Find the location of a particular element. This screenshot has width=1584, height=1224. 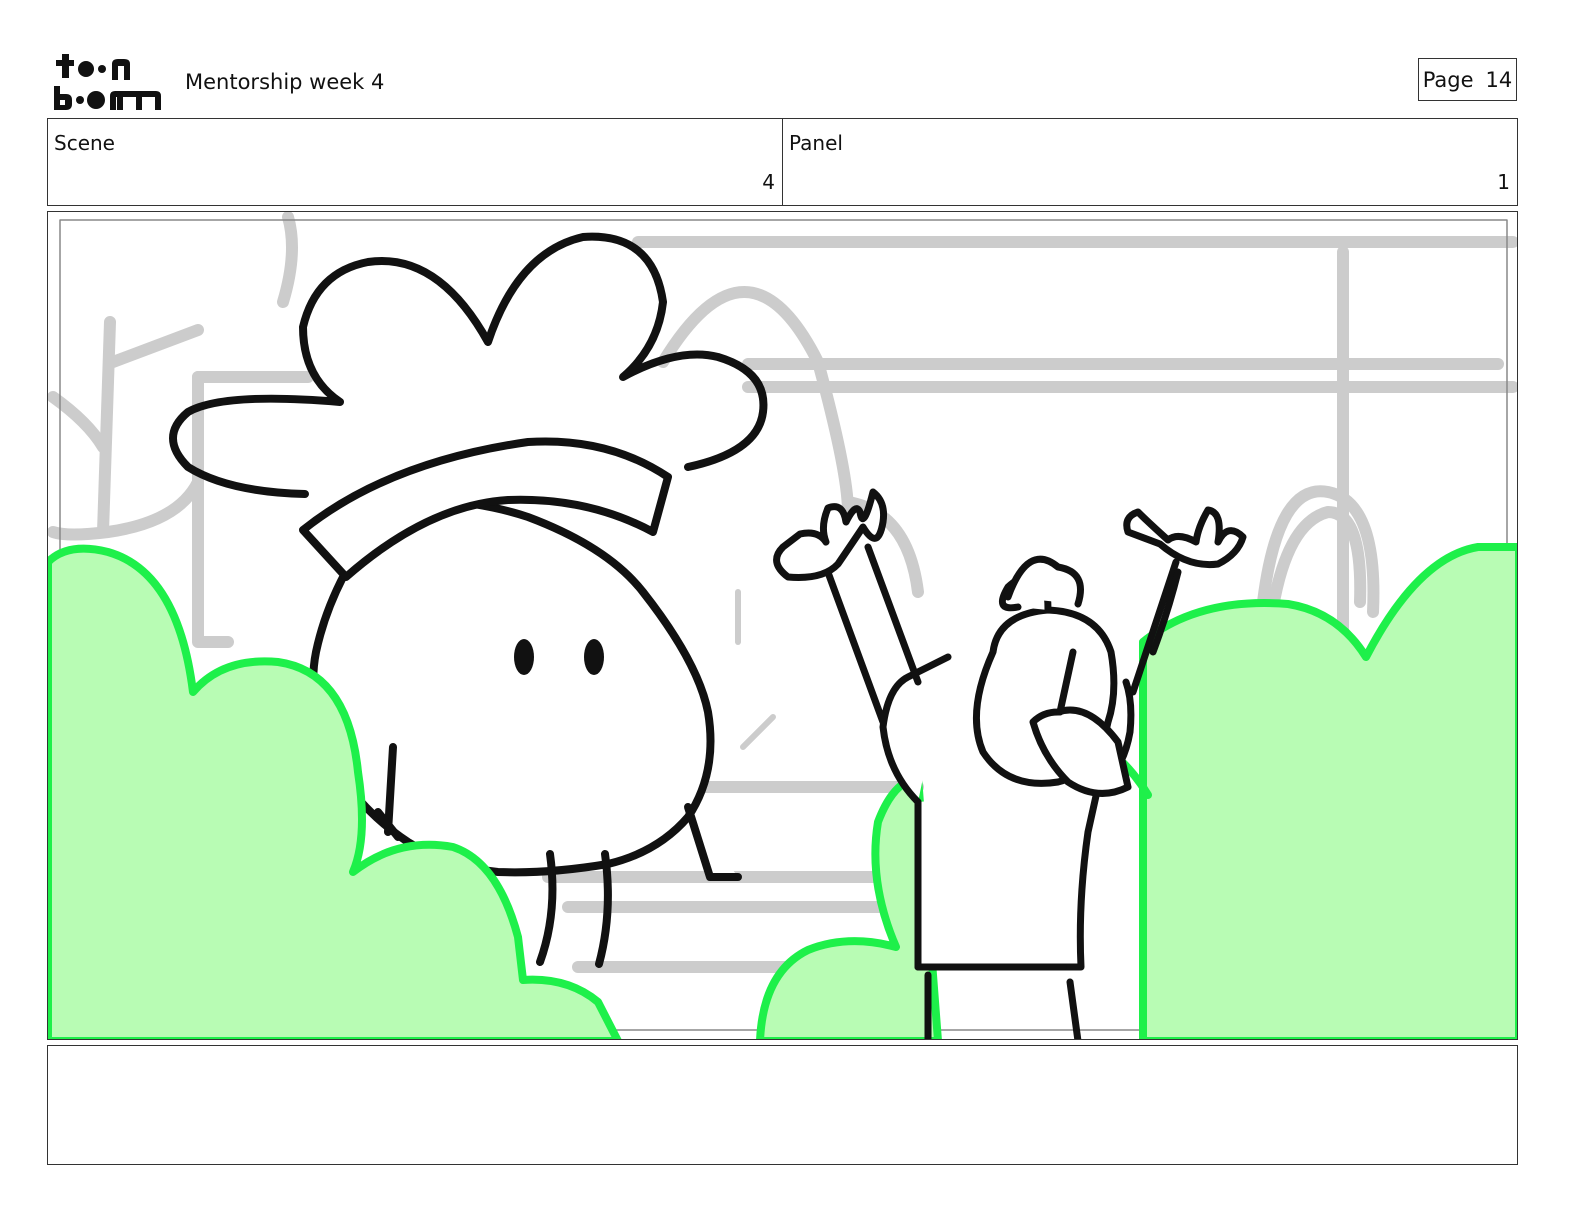

page-indicator: Page 14 is located at coordinates (1467, 79).